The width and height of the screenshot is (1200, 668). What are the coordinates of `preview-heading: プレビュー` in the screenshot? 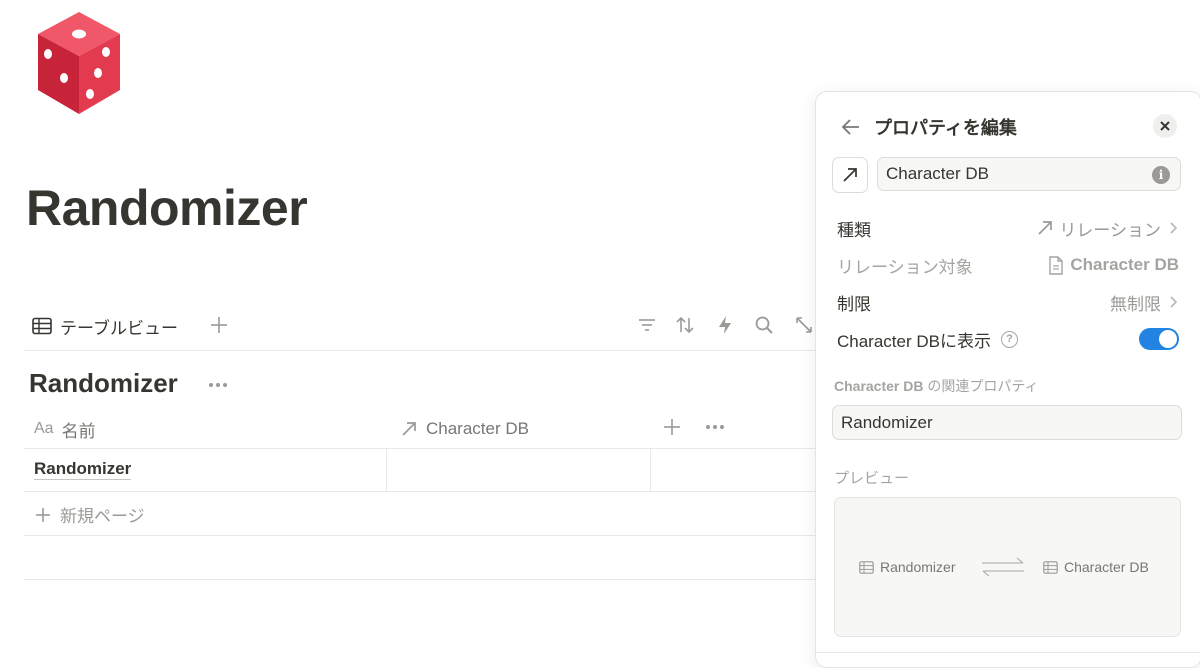 It's located at (872, 478).